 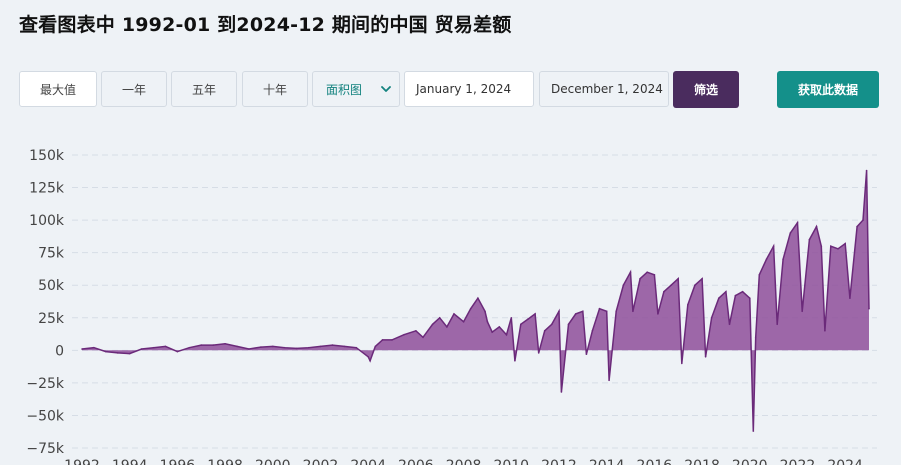 What do you see at coordinates (82, 461) in the screenshot?
I see `x-tick-label: 1992` at bounding box center [82, 461].